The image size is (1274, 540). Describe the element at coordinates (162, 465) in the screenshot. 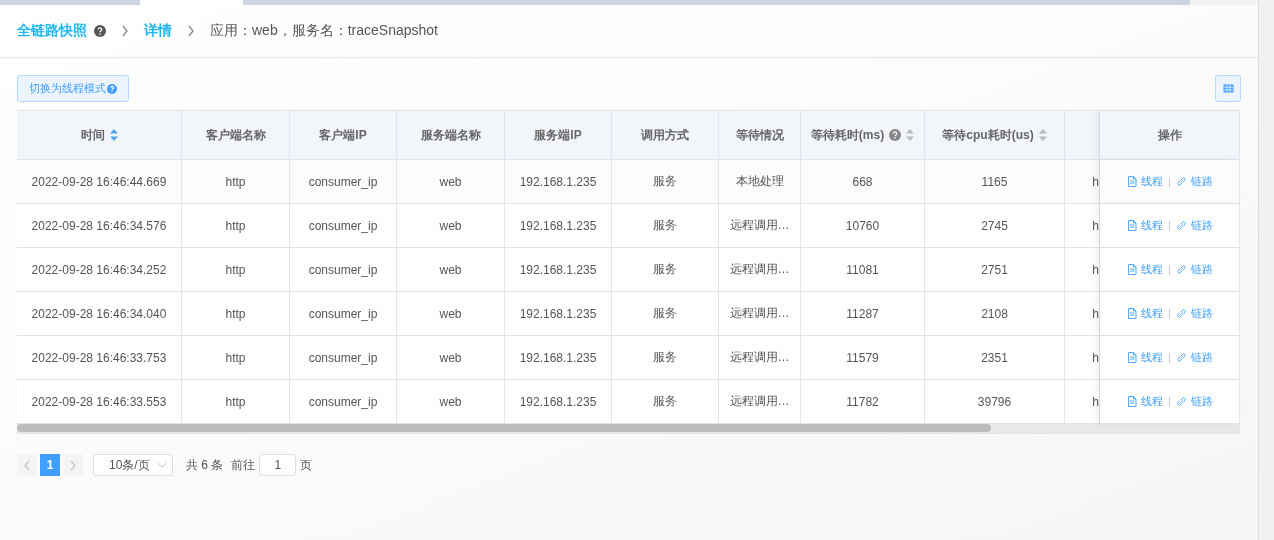

I see `caret-icon` at that location.